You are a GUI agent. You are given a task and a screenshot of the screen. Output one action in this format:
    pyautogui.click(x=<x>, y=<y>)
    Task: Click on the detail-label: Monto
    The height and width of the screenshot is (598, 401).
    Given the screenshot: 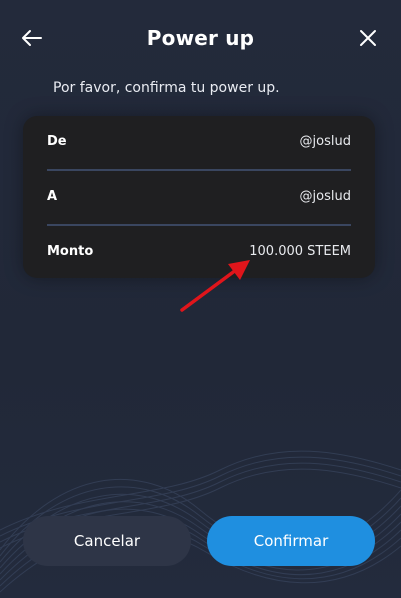 What is the action you would take?
    pyautogui.click(x=70, y=251)
    